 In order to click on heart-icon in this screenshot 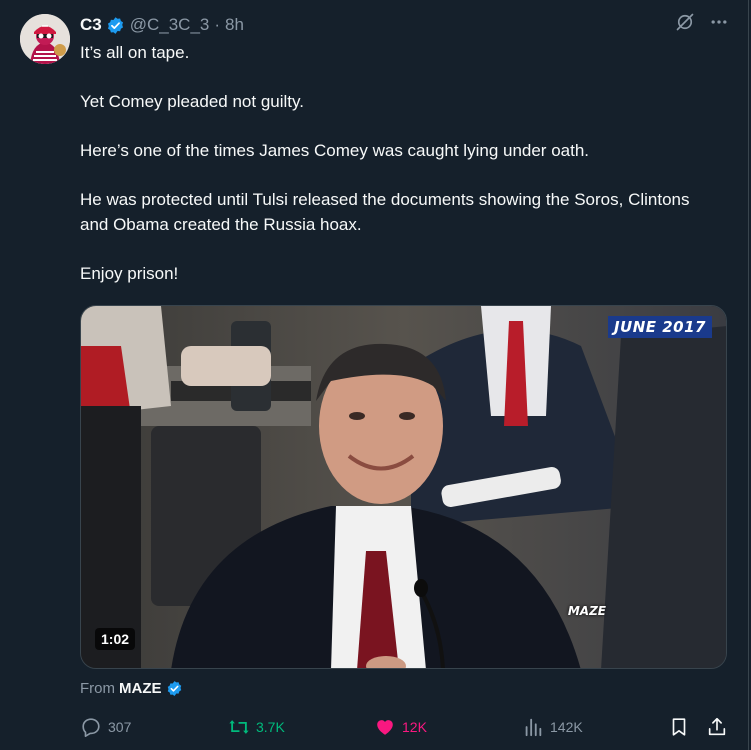, I will do `click(385, 727)`.